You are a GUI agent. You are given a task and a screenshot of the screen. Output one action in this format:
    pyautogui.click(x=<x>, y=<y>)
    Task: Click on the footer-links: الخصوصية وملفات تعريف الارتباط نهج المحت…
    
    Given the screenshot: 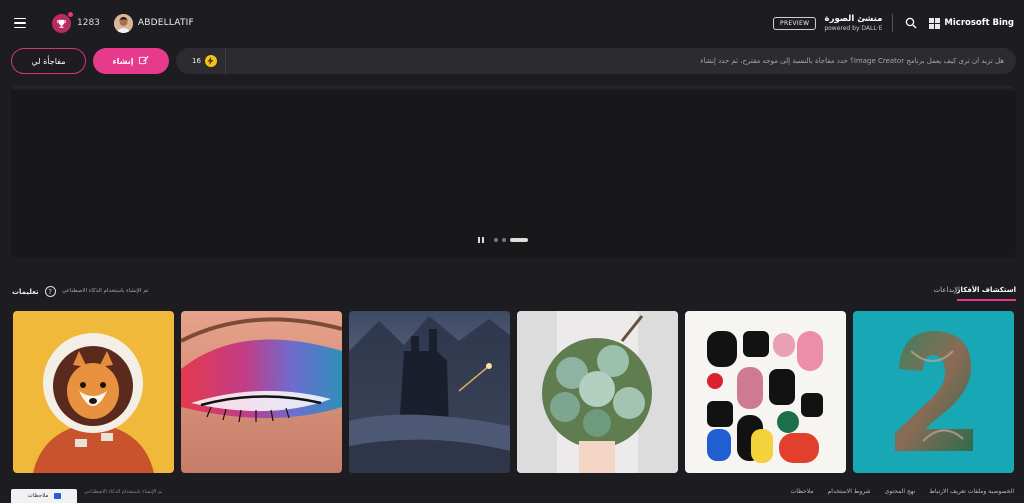 What is the action you would take?
    pyautogui.click(x=902, y=491)
    